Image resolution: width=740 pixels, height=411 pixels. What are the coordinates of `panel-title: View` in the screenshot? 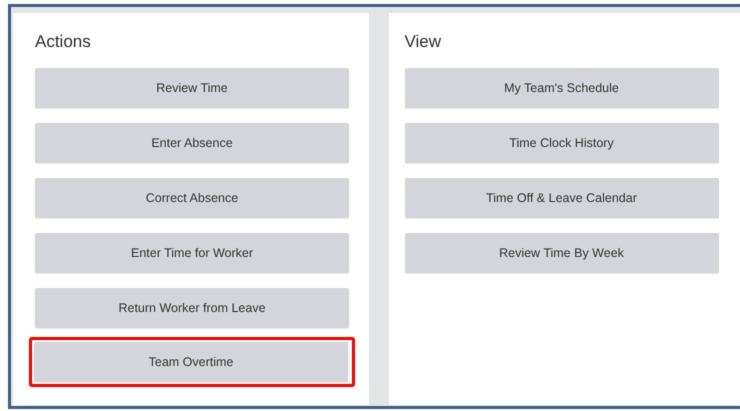 It's located at (423, 42).